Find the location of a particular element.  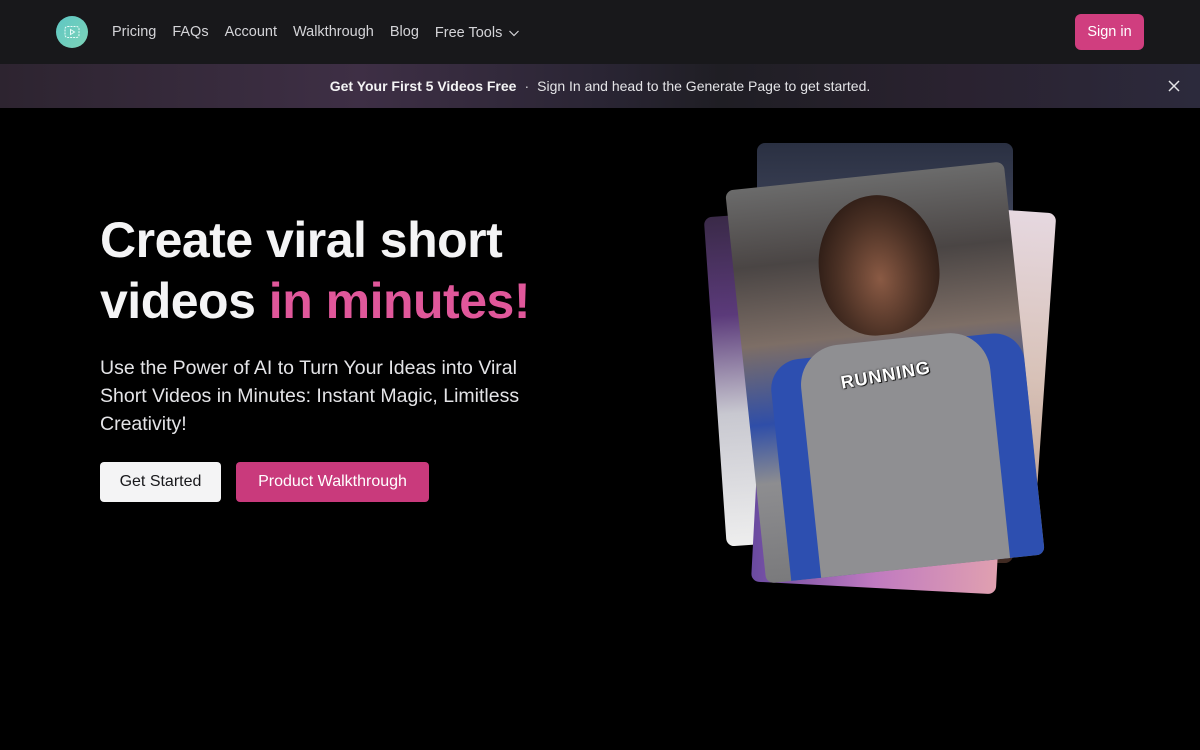

free-tools-dropdown: Free Tools is located at coordinates (477, 33).